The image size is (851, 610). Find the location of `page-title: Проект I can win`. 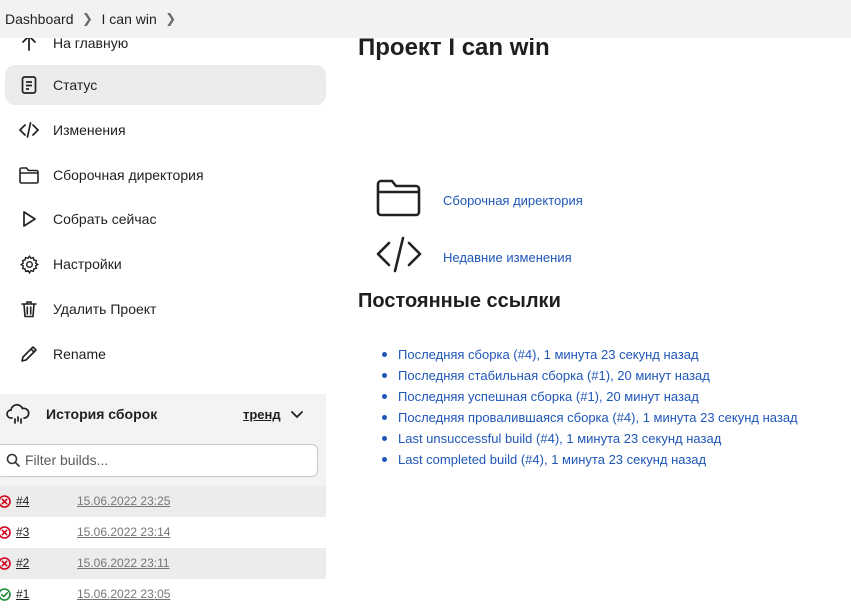

page-title: Проект I can win is located at coordinates (454, 47).